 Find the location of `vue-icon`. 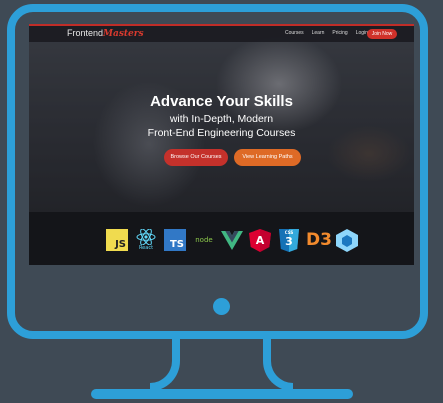

vue-icon is located at coordinates (232, 240).